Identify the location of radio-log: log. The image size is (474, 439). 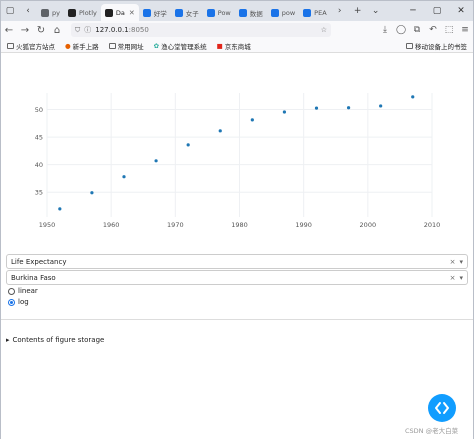
(18, 302).